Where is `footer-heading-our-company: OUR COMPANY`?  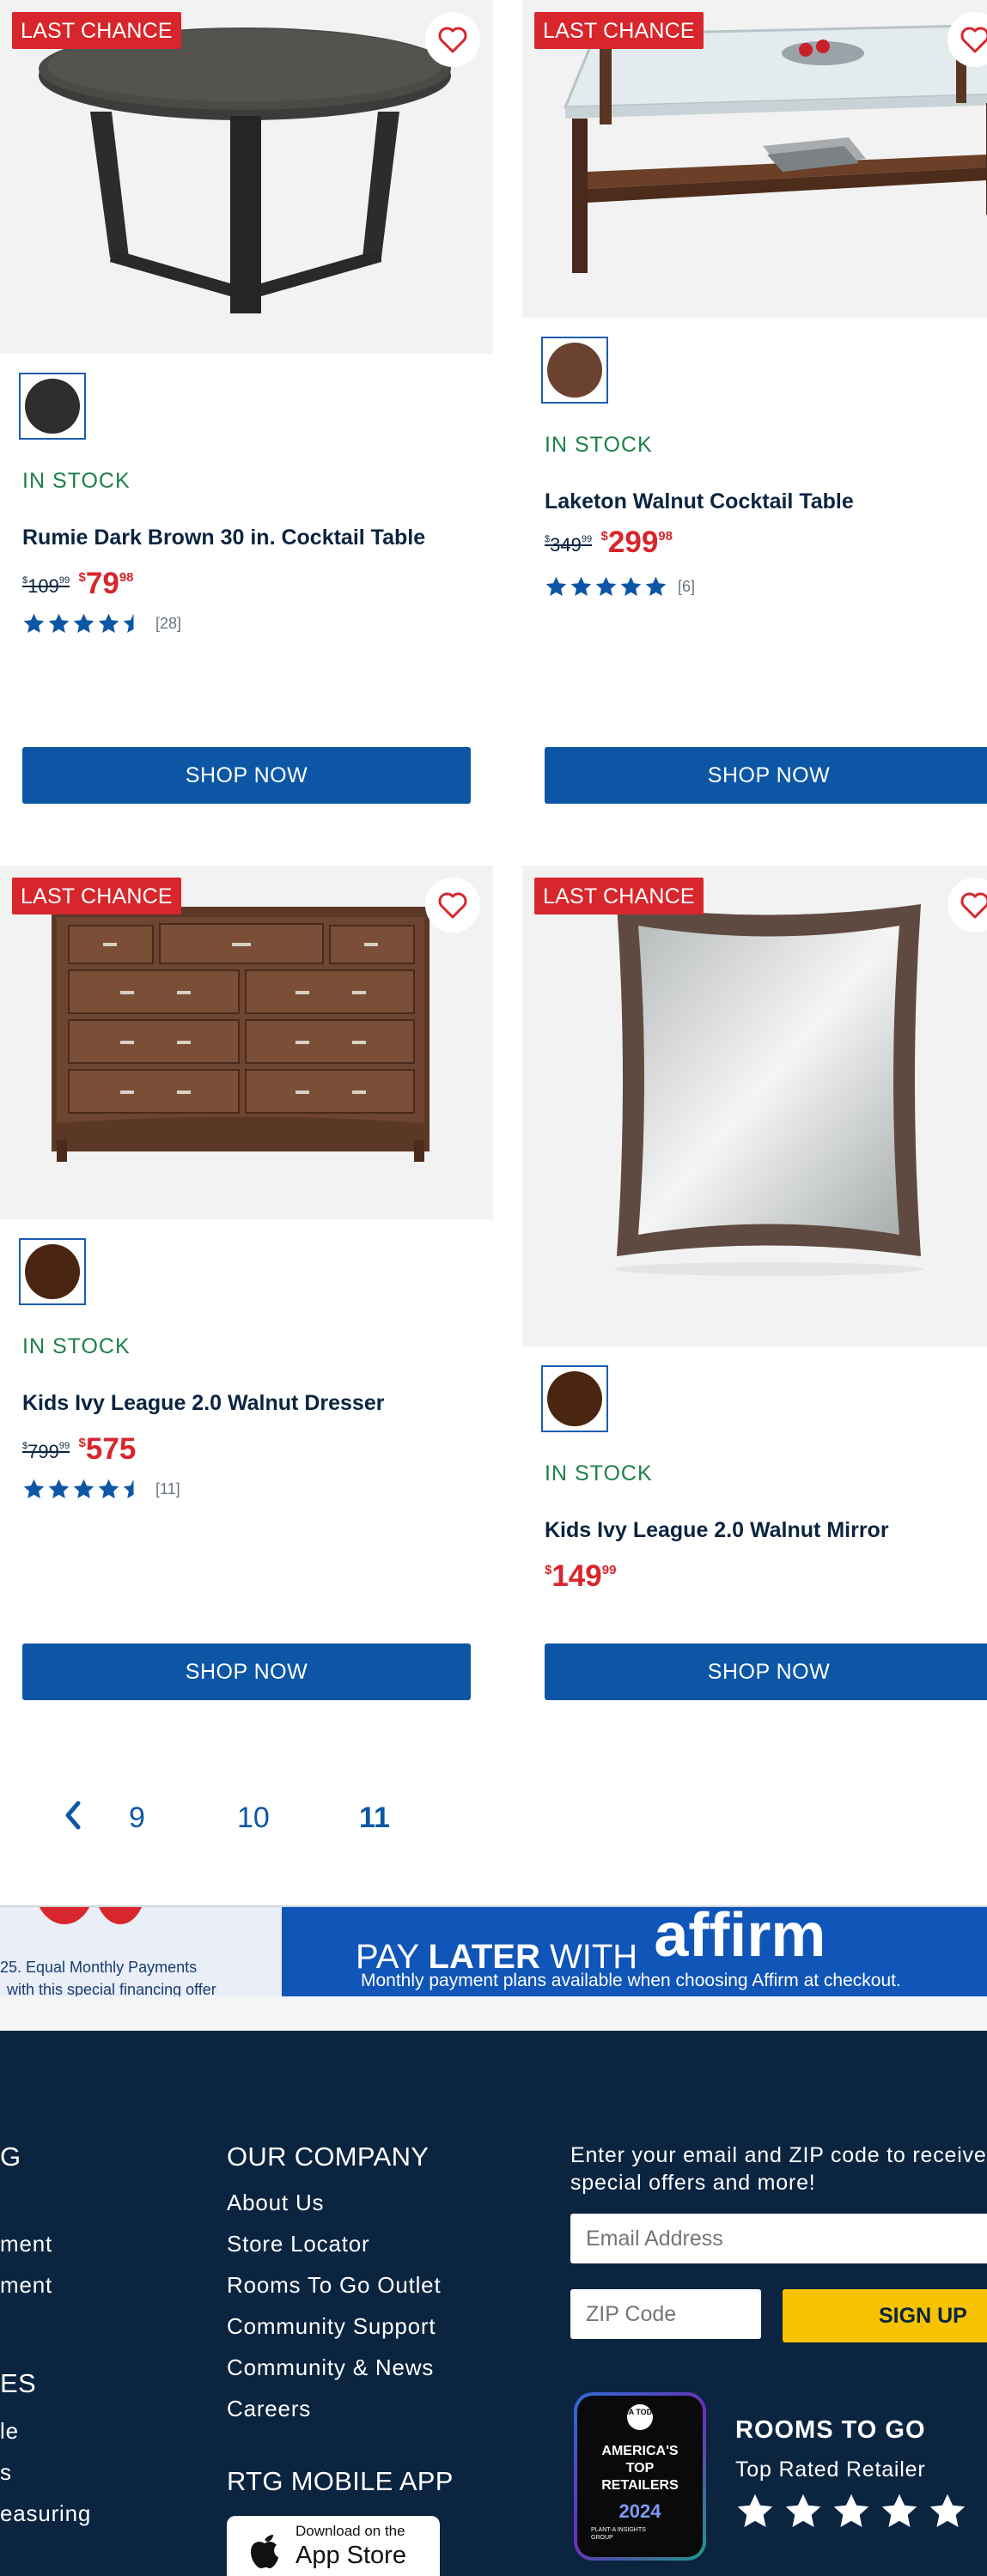
footer-heading-our-company: OUR COMPANY is located at coordinates (328, 2157).